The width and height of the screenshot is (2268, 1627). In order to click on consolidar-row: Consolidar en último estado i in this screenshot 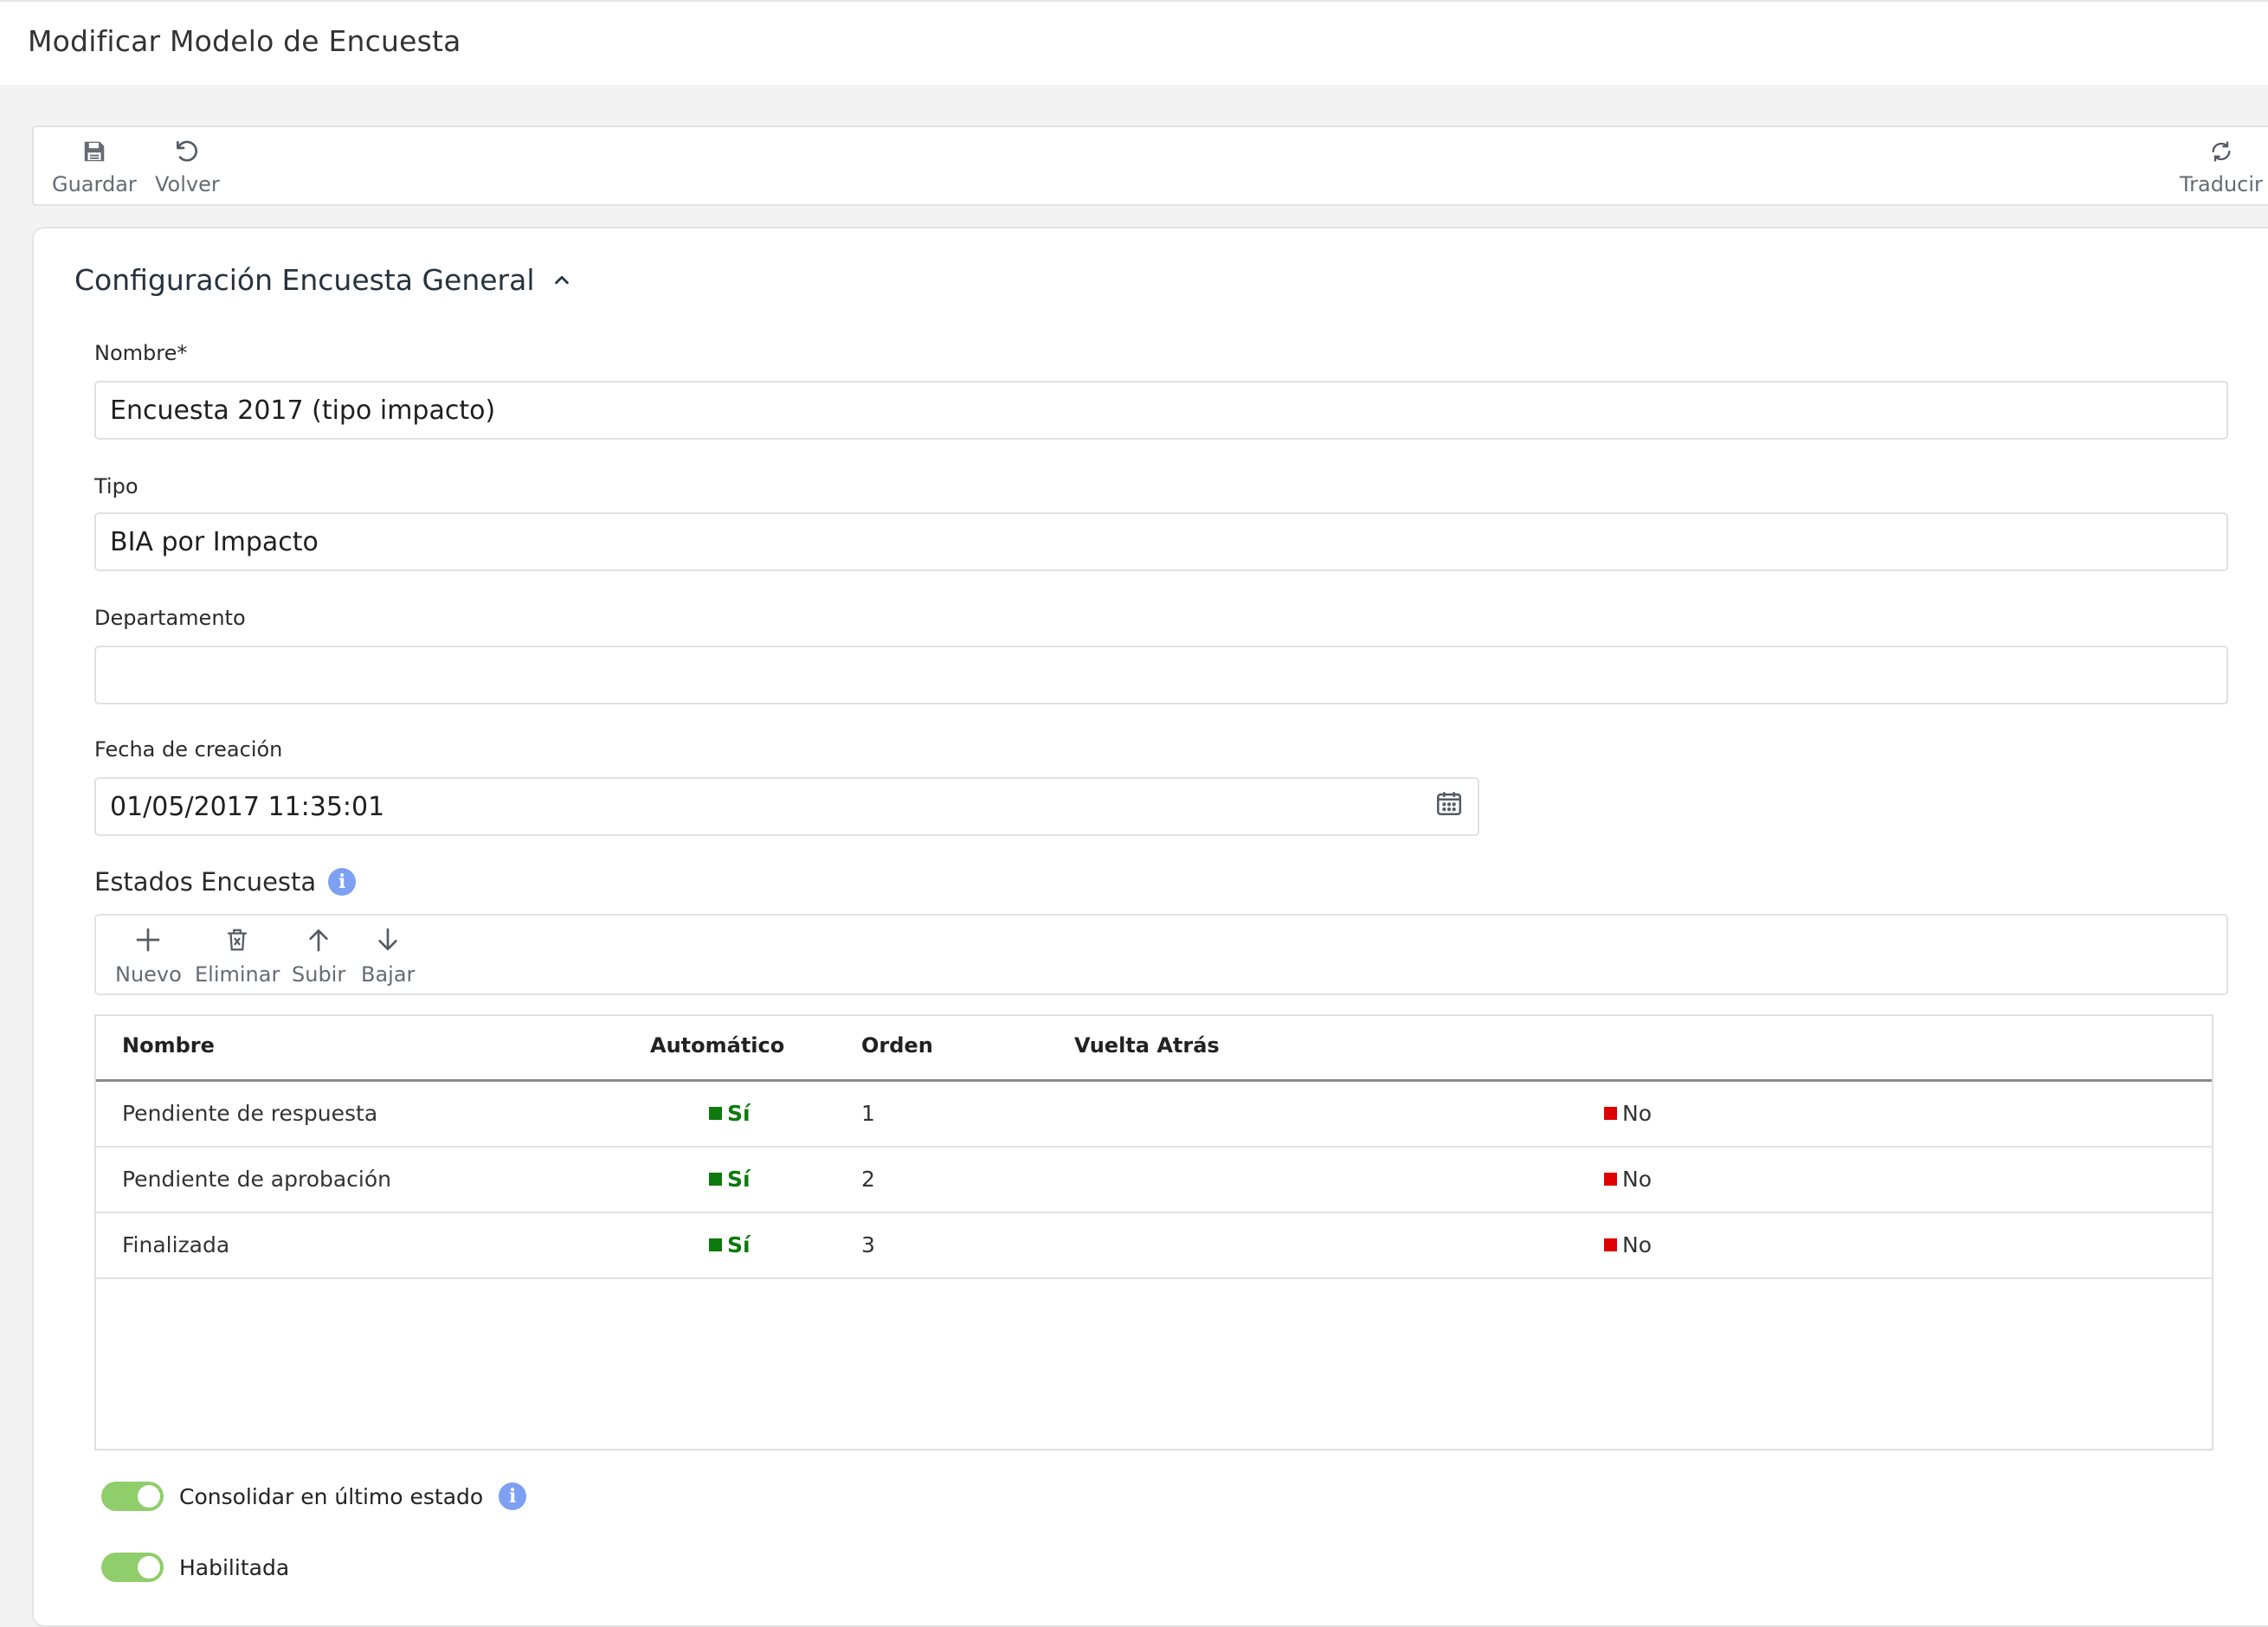, I will do `click(314, 1496)`.